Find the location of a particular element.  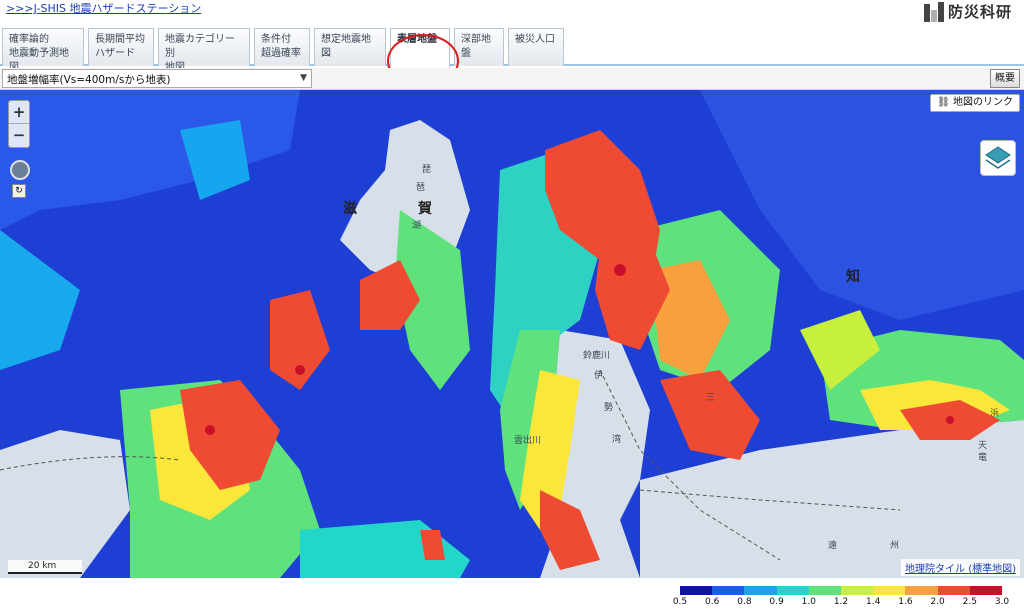

map-label-enshu: 遠 is located at coordinates (833, 546).